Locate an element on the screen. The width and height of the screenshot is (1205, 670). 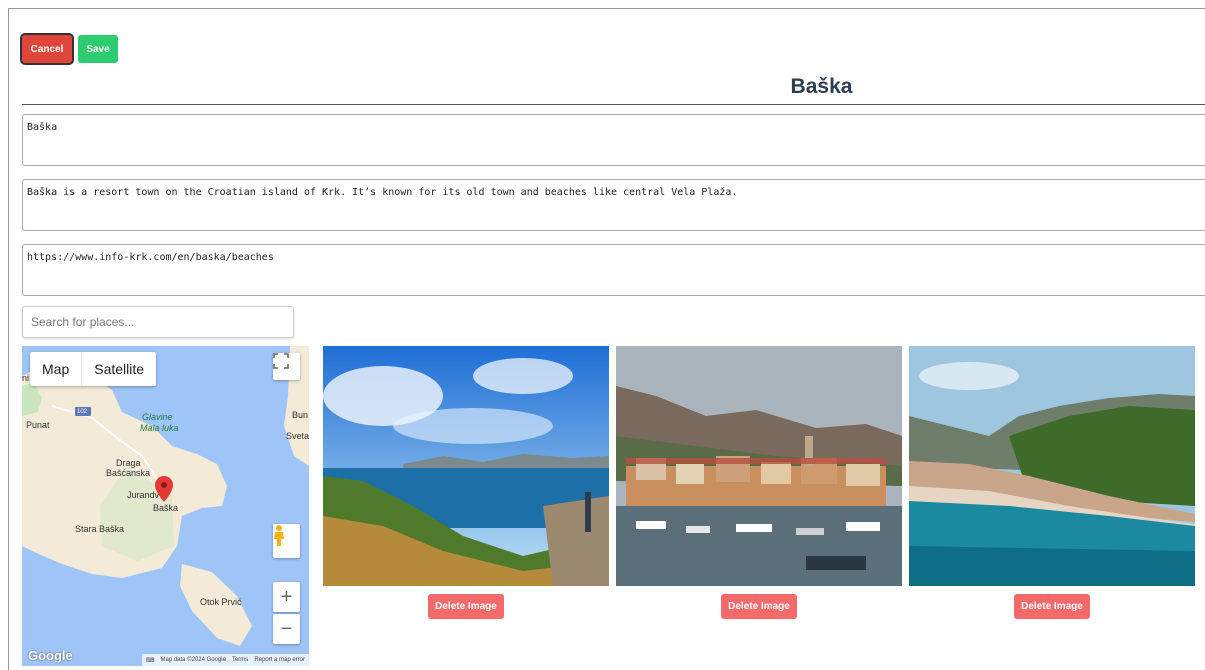
image-cliff-view is located at coordinates (466, 466).